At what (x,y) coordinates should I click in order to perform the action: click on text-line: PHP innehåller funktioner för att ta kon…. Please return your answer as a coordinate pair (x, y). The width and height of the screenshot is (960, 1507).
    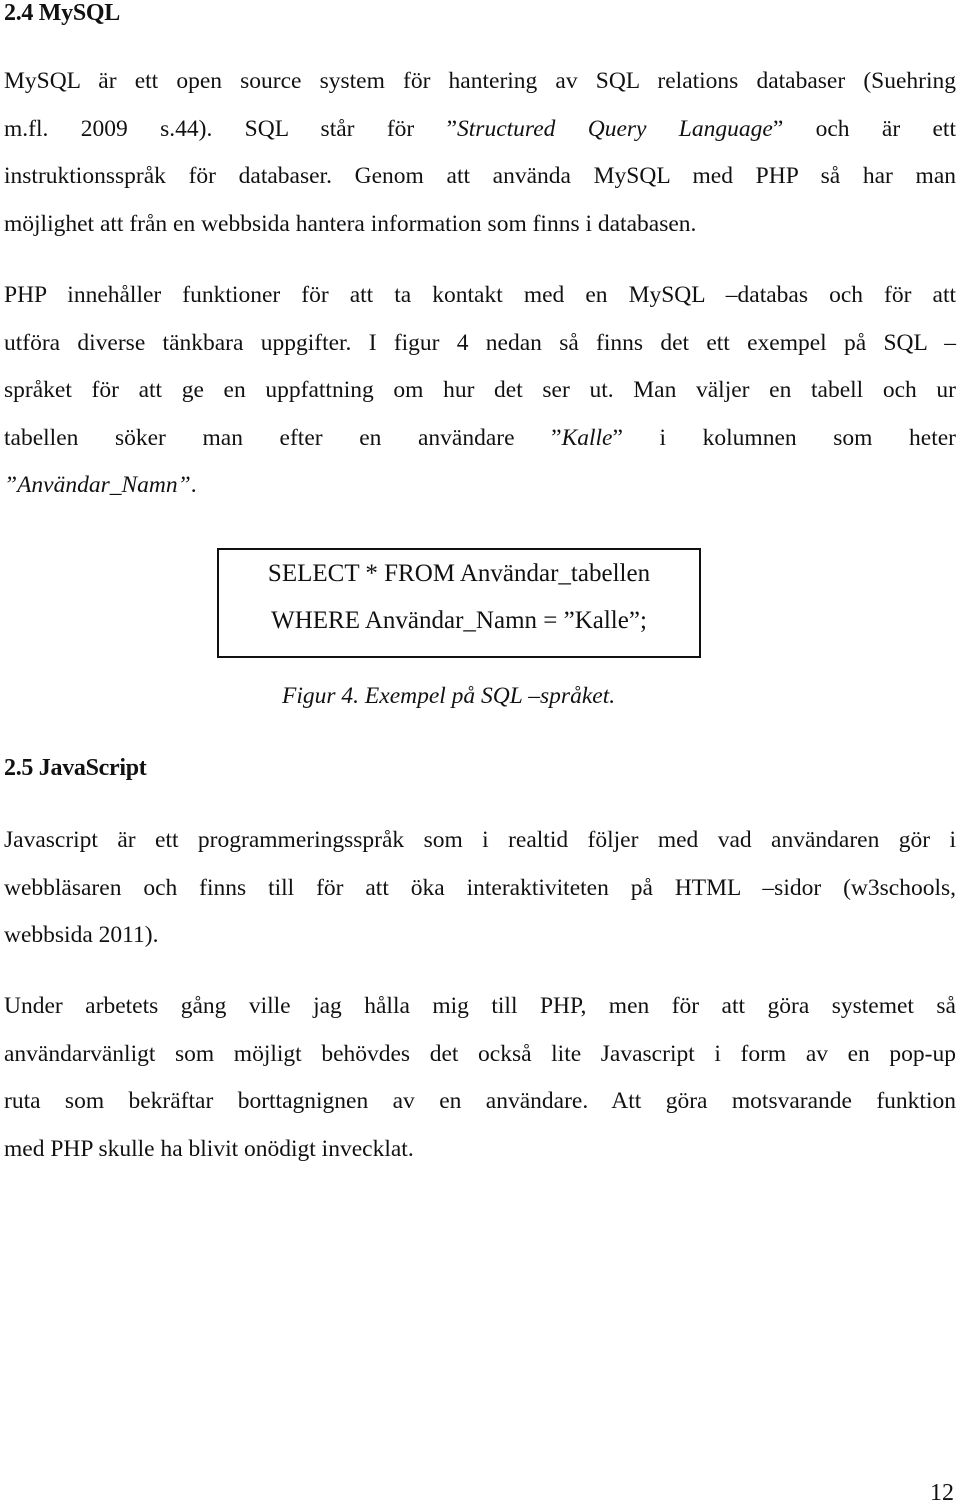
    Looking at the image, I should click on (480, 295).